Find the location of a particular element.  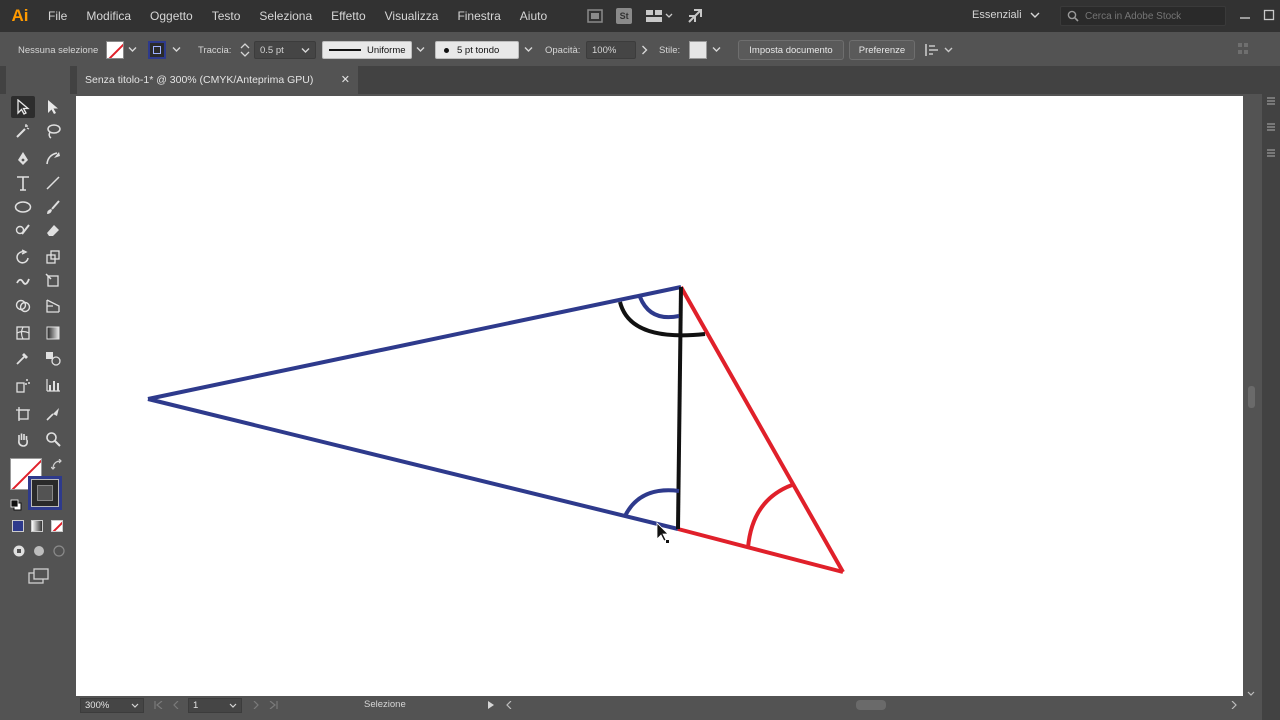

stroke-chevron-icon is located at coordinates (176, 50).